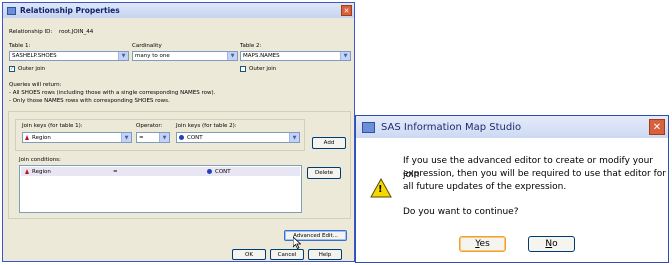 The width and height of the screenshot is (672, 265). What do you see at coordinates (325, 254) in the screenshot?
I see `help-button: Help` at bounding box center [325, 254].